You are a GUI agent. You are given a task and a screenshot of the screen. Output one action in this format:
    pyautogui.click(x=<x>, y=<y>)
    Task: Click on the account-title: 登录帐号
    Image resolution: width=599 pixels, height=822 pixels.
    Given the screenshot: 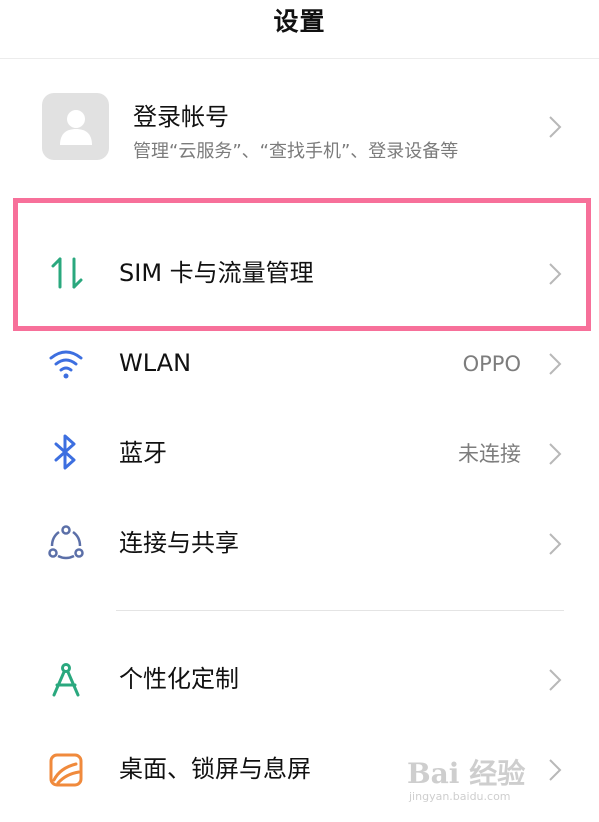 What is the action you would take?
    pyautogui.click(x=181, y=117)
    